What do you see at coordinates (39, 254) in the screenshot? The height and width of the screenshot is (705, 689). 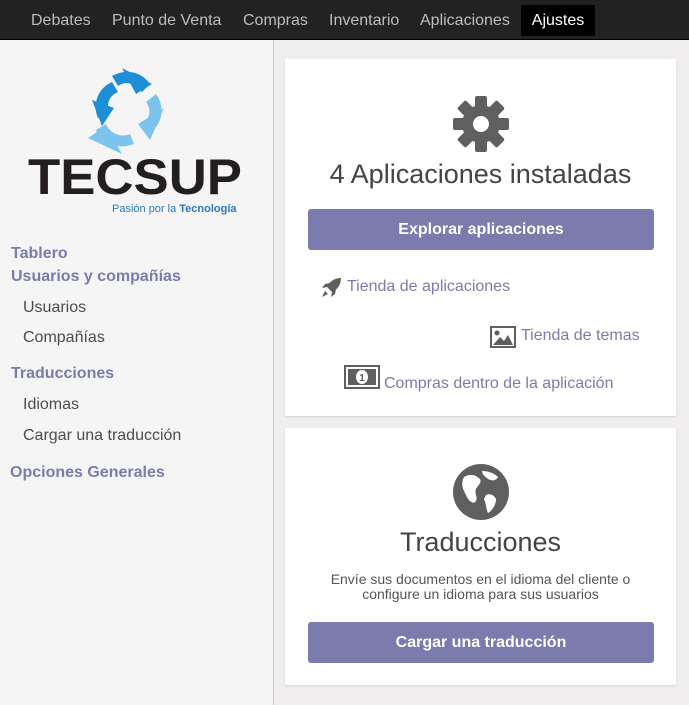 I see `sidebar-item-tablero: Tablero` at bounding box center [39, 254].